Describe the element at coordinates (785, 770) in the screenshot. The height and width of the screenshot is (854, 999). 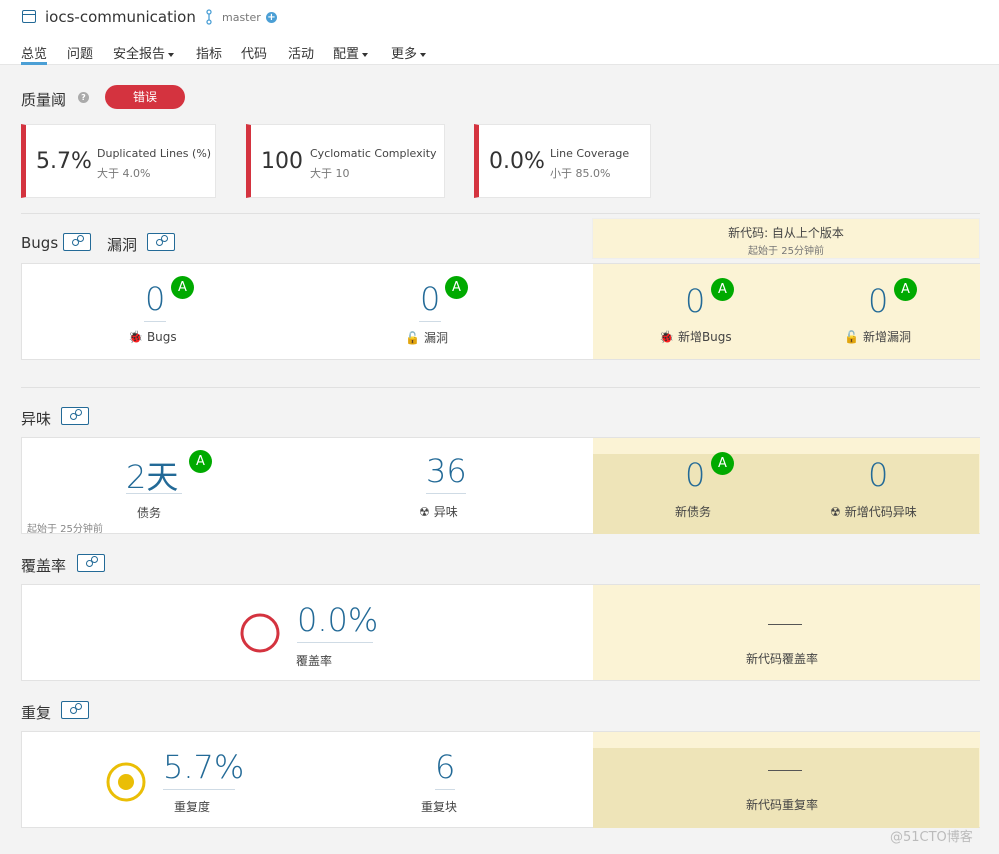
I see `new-duplication-empty-value` at that location.